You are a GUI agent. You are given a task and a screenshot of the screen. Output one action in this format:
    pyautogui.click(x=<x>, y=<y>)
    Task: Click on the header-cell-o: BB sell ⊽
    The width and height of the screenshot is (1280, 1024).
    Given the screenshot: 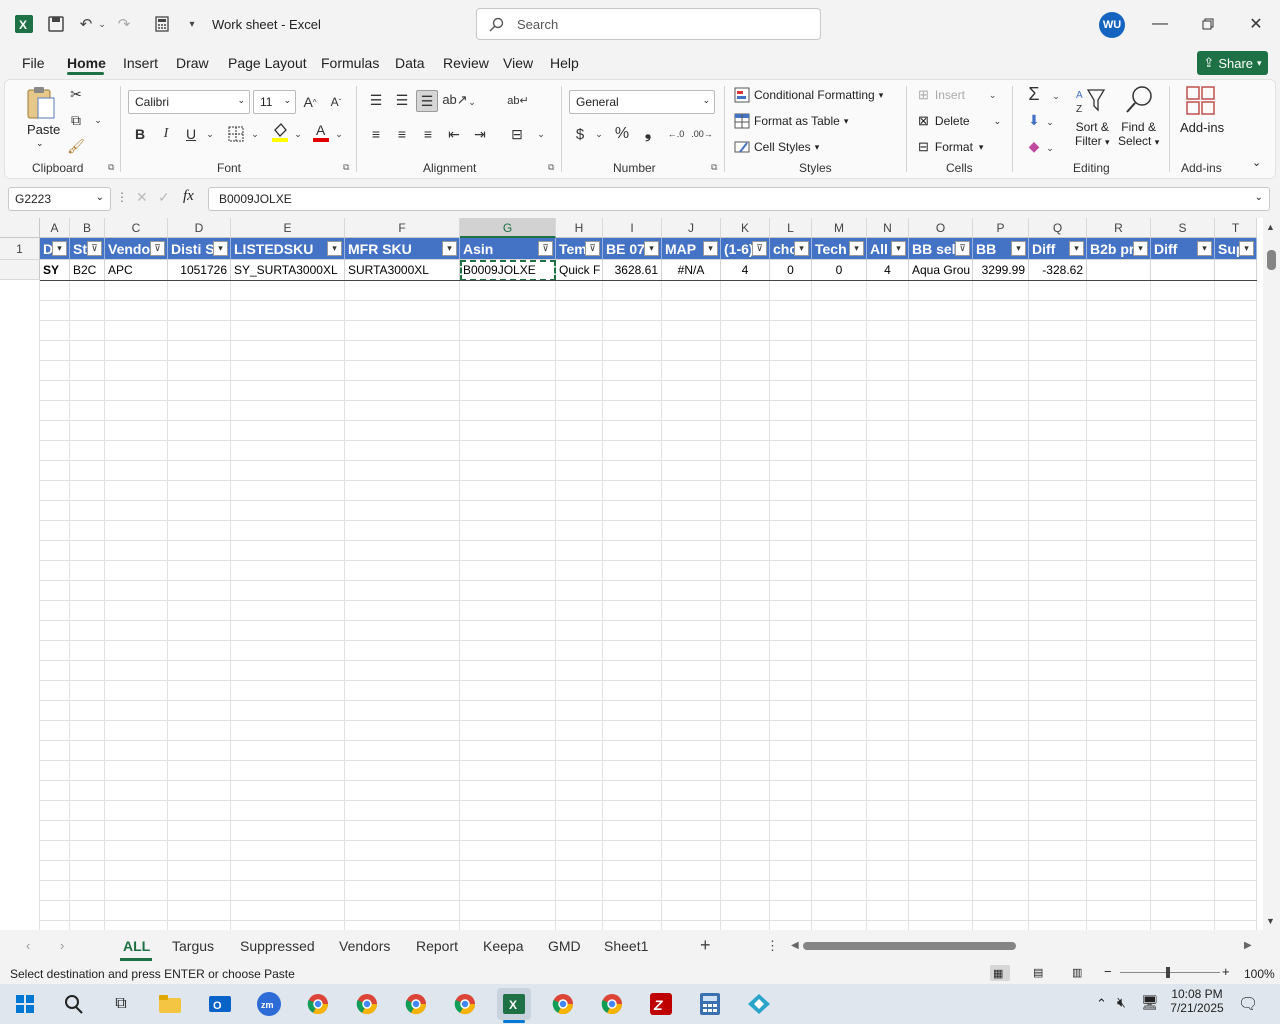 What is the action you would take?
    pyautogui.click(x=941, y=249)
    